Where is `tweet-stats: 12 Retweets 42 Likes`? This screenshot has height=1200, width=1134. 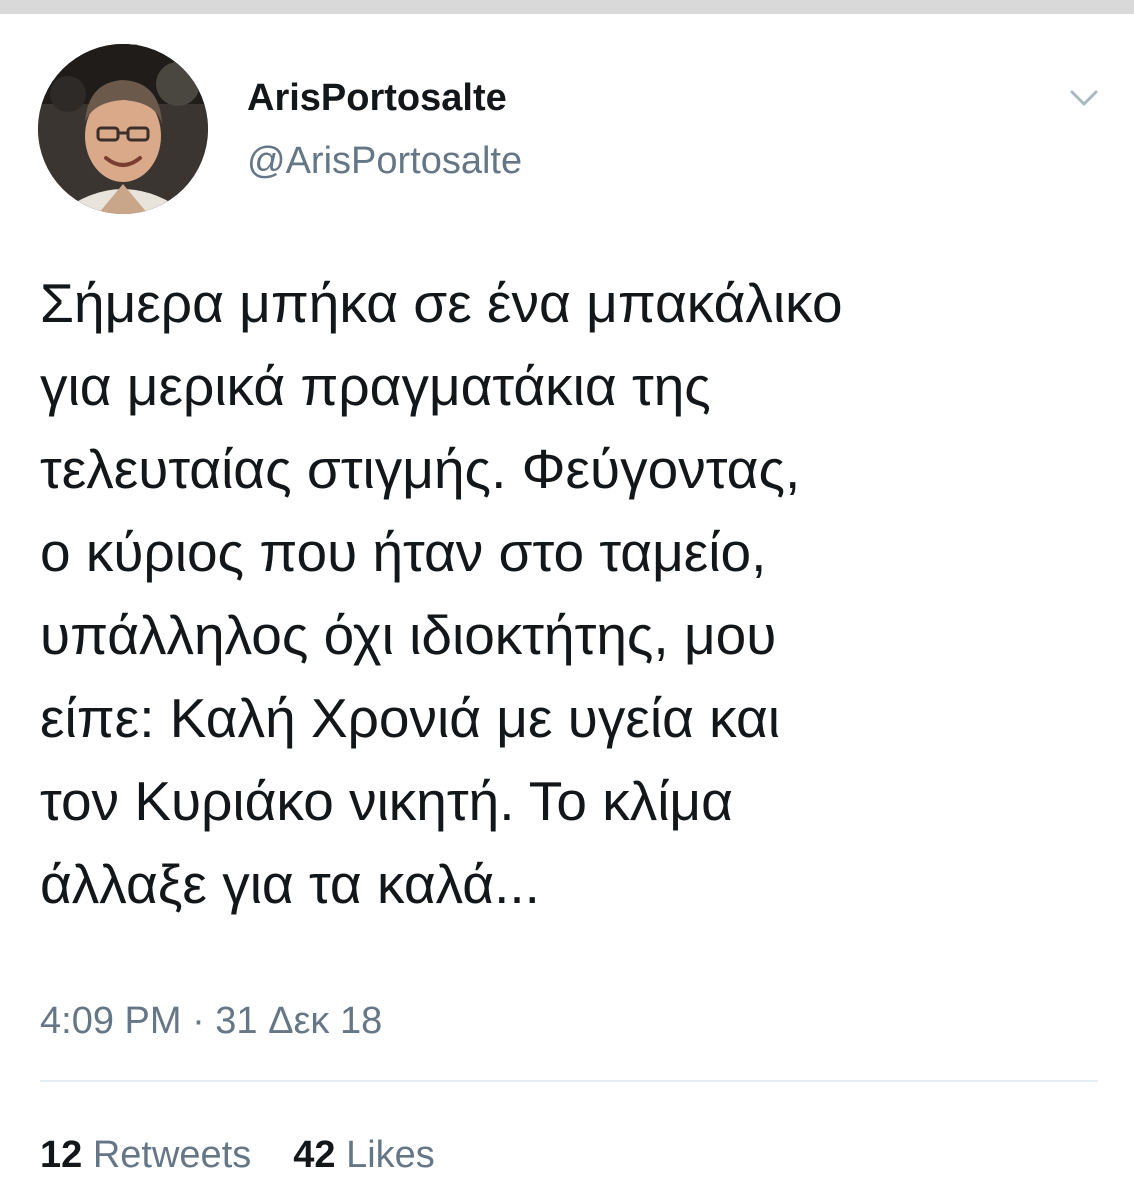 tweet-stats: 12 Retweets 42 Likes is located at coordinates (237, 1155).